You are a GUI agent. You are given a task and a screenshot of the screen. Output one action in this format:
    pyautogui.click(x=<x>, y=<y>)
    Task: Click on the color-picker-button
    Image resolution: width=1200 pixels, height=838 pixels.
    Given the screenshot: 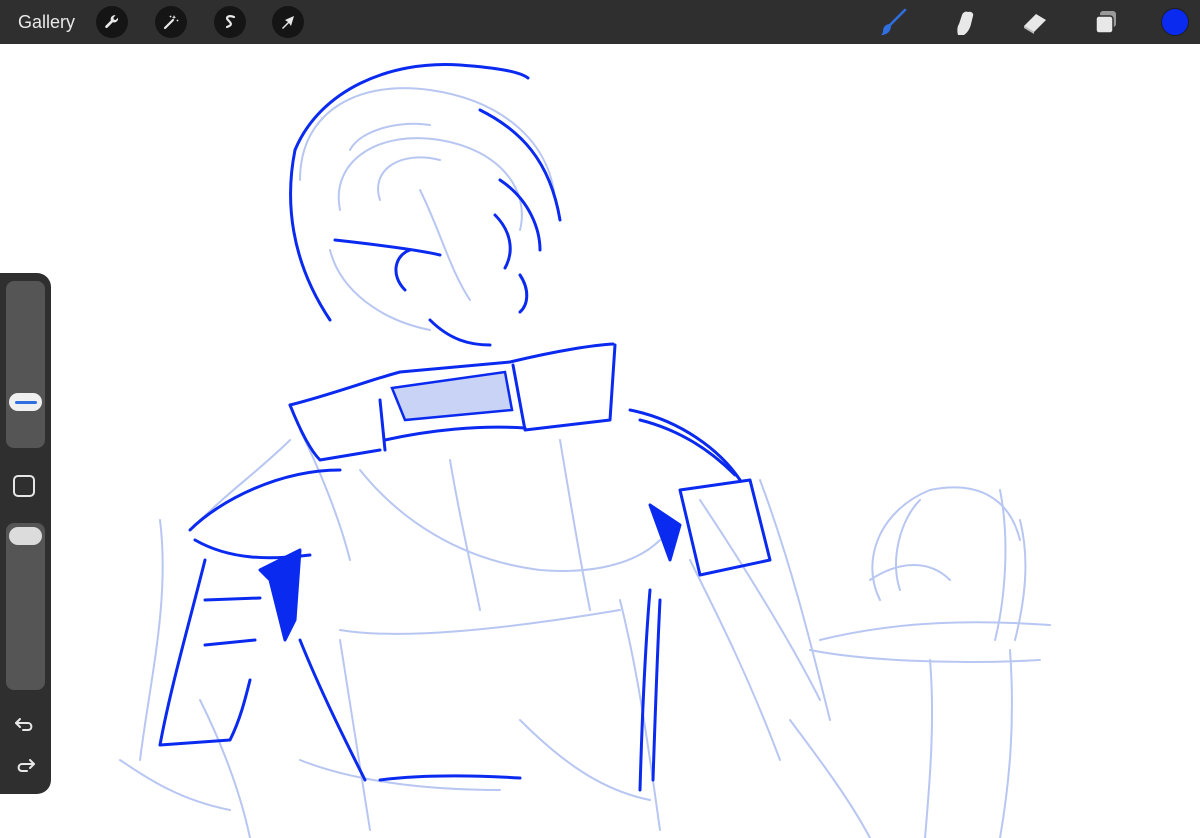 What is the action you would take?
    pyautogui.click(x=1175, y=22)
    